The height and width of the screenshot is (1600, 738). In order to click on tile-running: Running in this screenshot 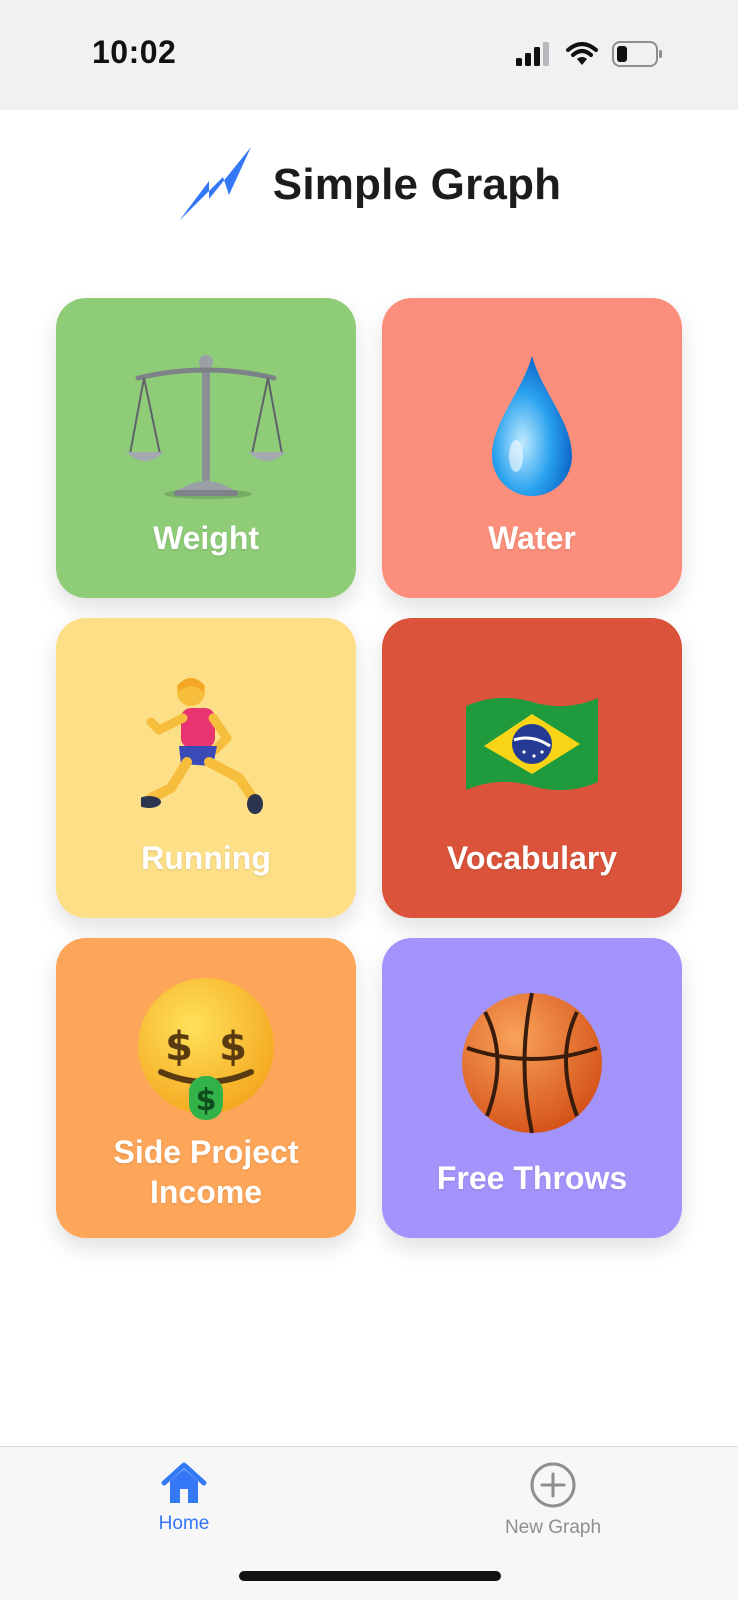, I will do `click(206, 768)`.